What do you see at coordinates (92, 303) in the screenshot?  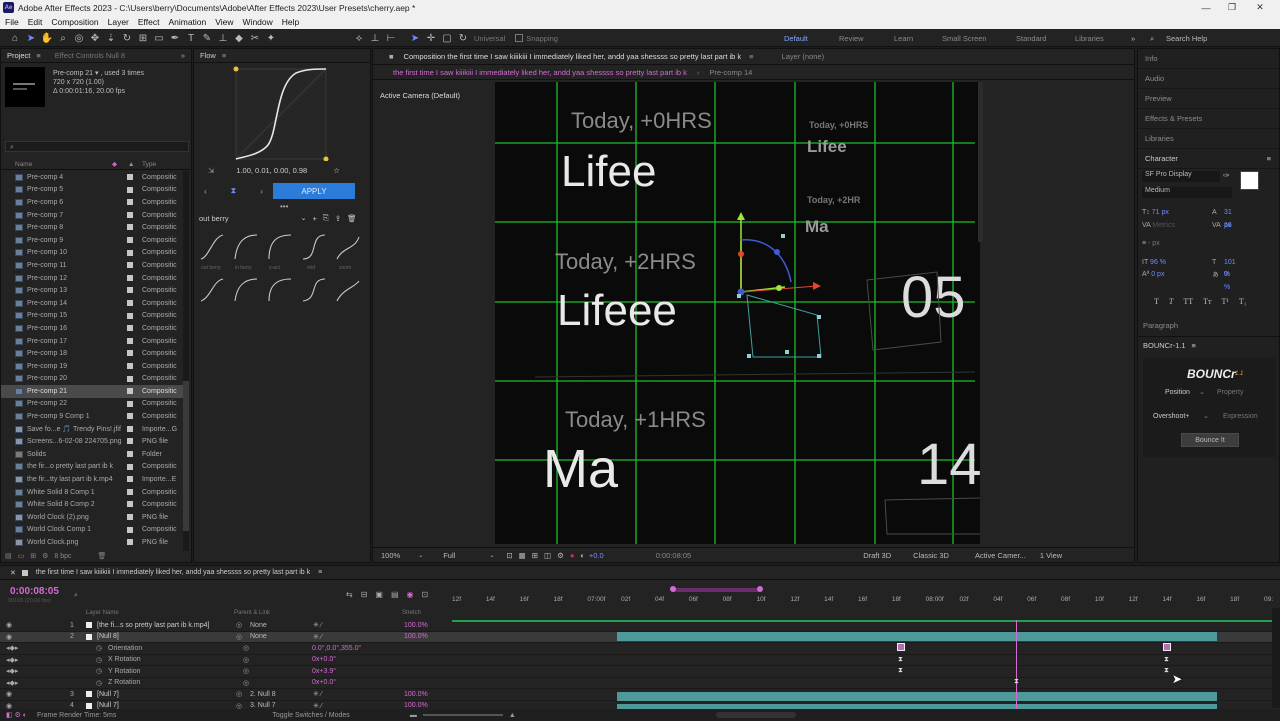 I see `project-item: Pre-comp 14 Compositic` at bounding box center [92, 303].